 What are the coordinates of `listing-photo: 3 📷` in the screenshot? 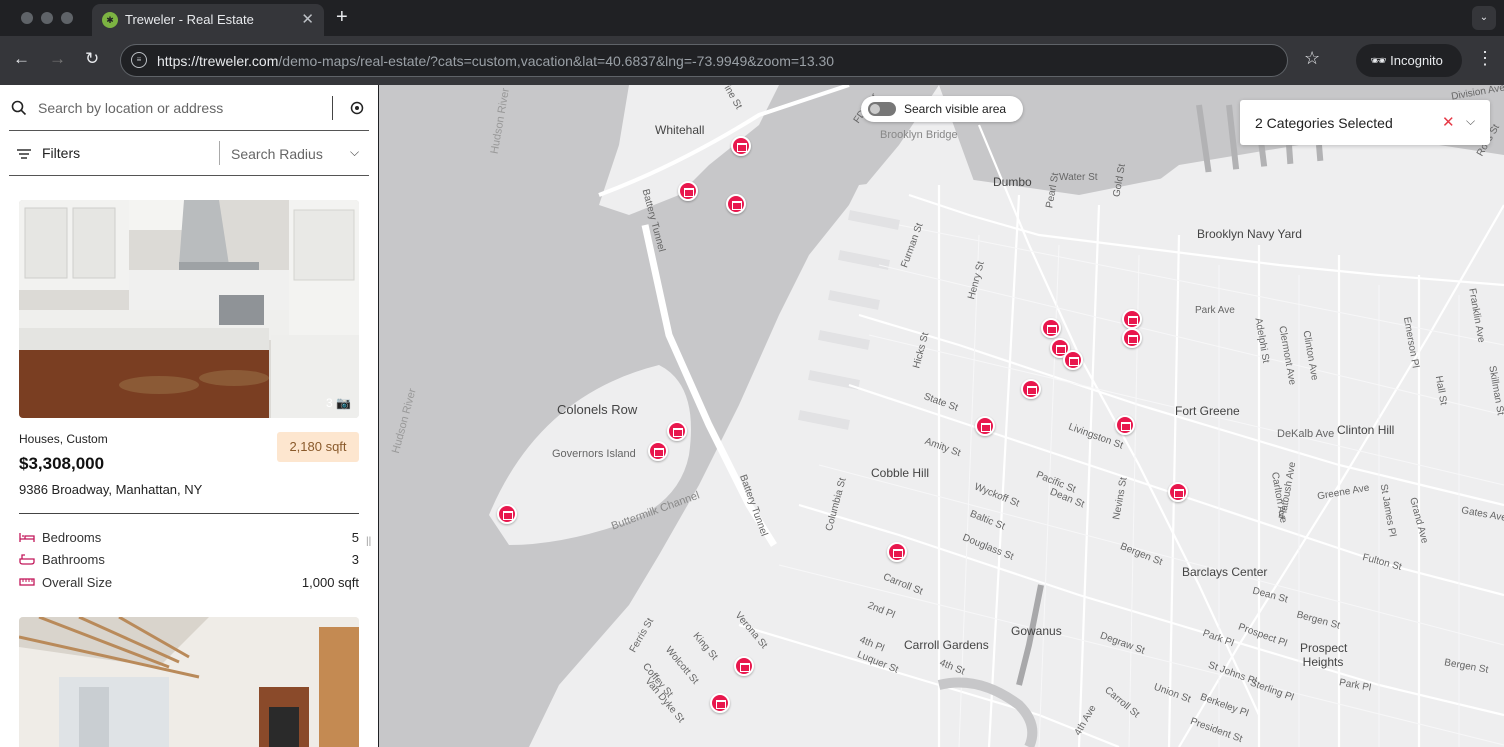 It's located at (189, 309).